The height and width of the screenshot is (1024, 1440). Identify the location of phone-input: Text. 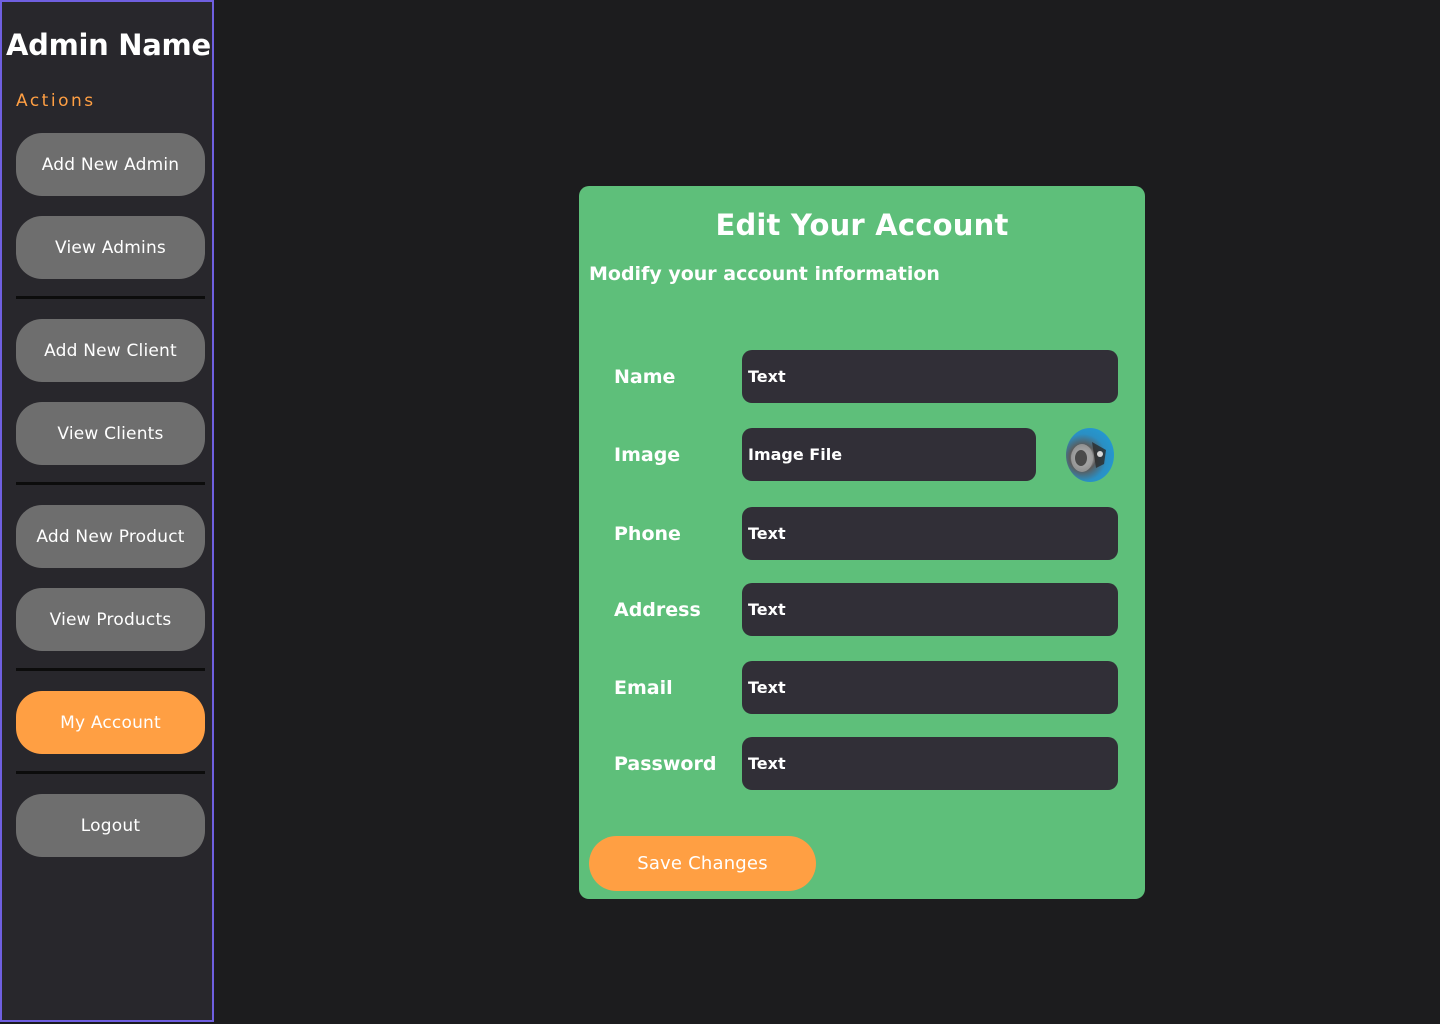
(930, 533).